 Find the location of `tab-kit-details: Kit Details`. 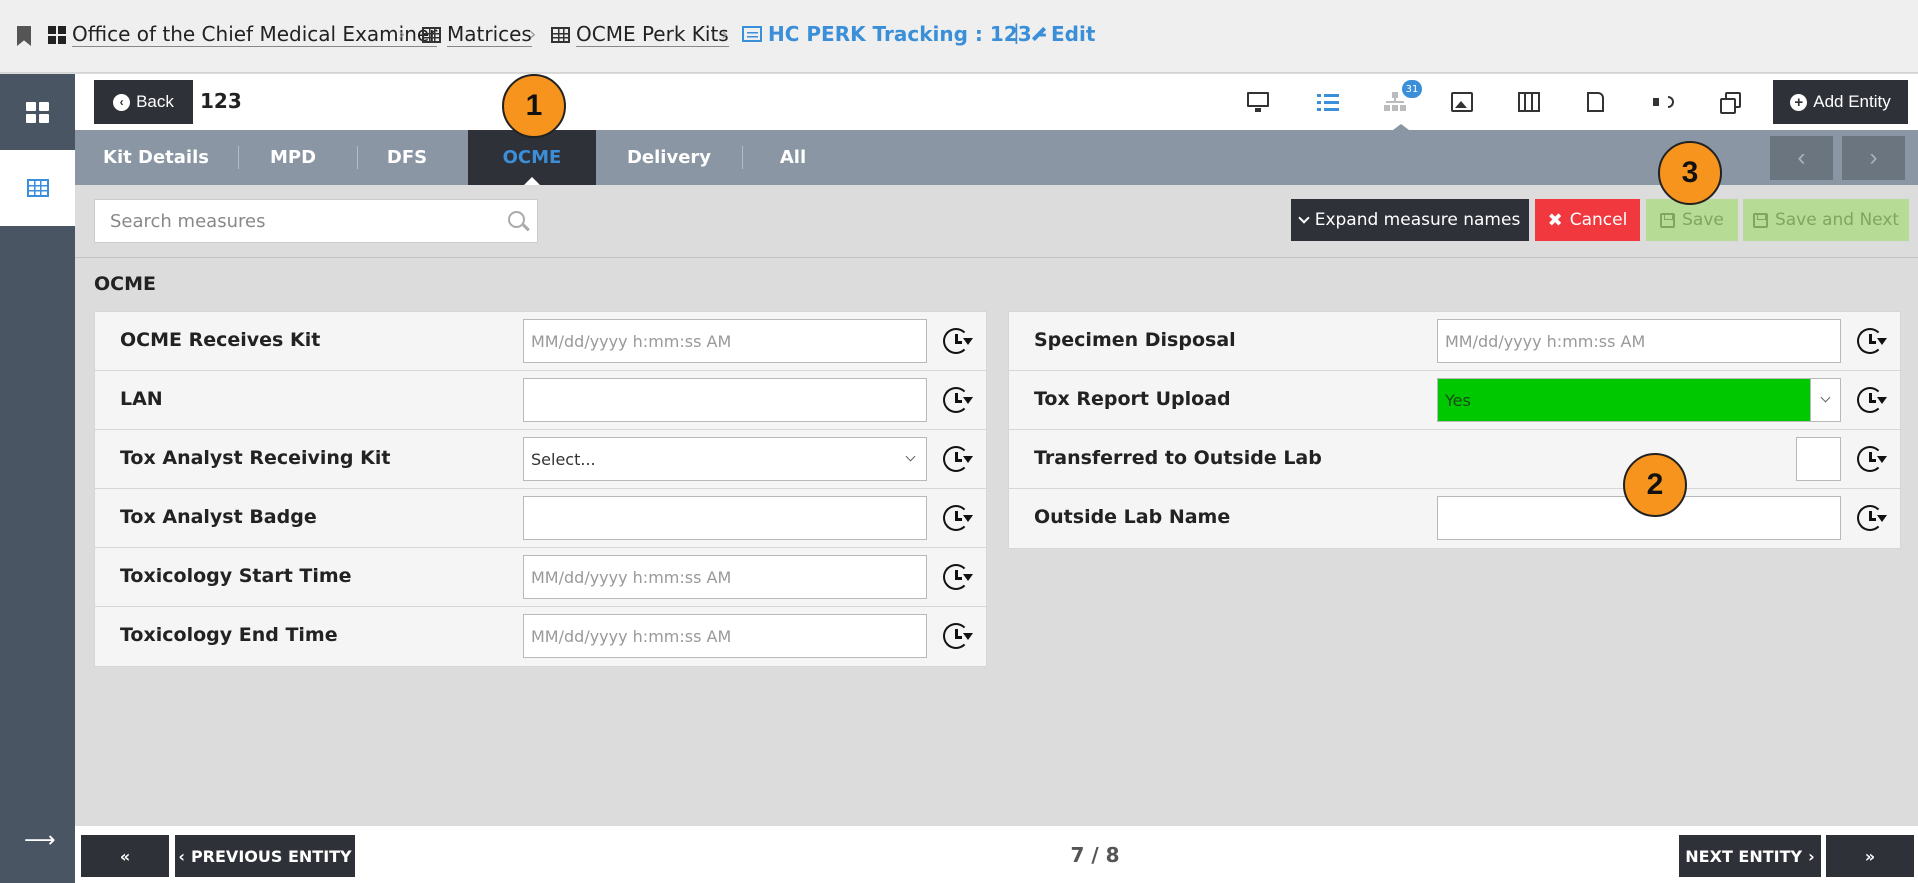

tab-kit-details: Kit Details is located at coordinates (156, 157).